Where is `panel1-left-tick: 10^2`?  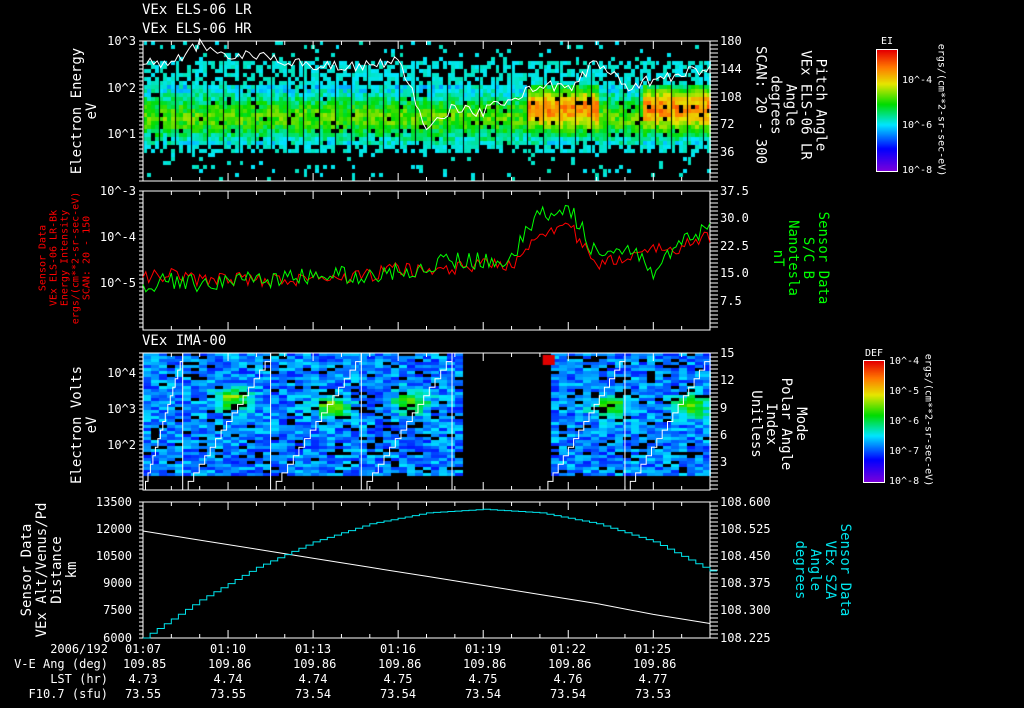
panel1-left-tick: 10^2 is located at coordinates (121, 88).